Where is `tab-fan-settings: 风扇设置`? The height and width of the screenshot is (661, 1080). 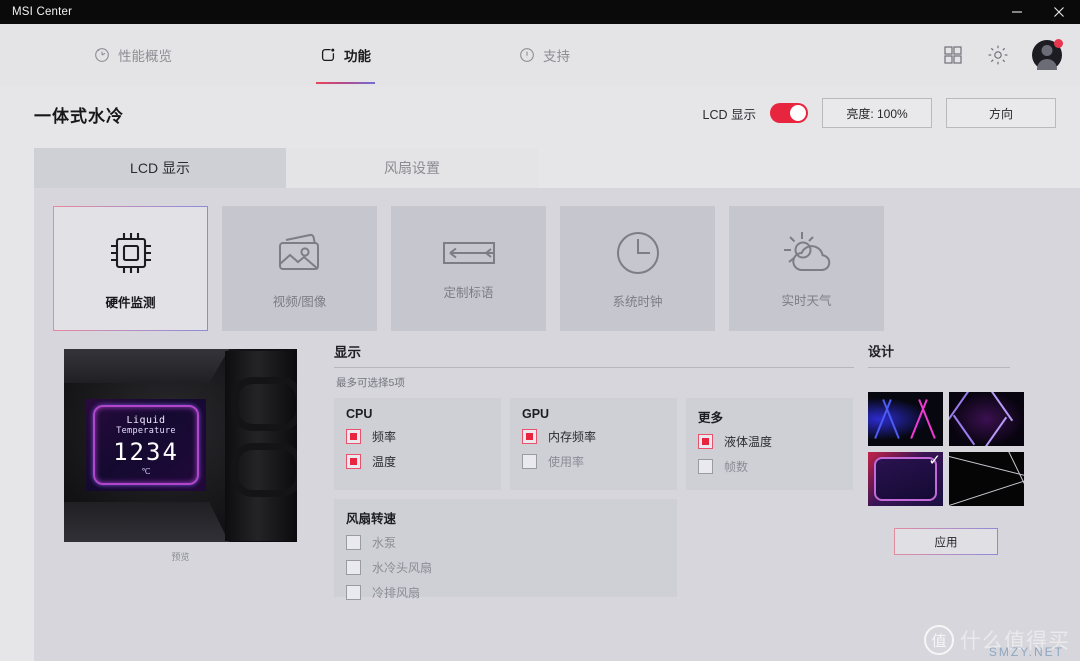 tab-fan-settings: 风扇设置 is located at coordinates (412, 168).